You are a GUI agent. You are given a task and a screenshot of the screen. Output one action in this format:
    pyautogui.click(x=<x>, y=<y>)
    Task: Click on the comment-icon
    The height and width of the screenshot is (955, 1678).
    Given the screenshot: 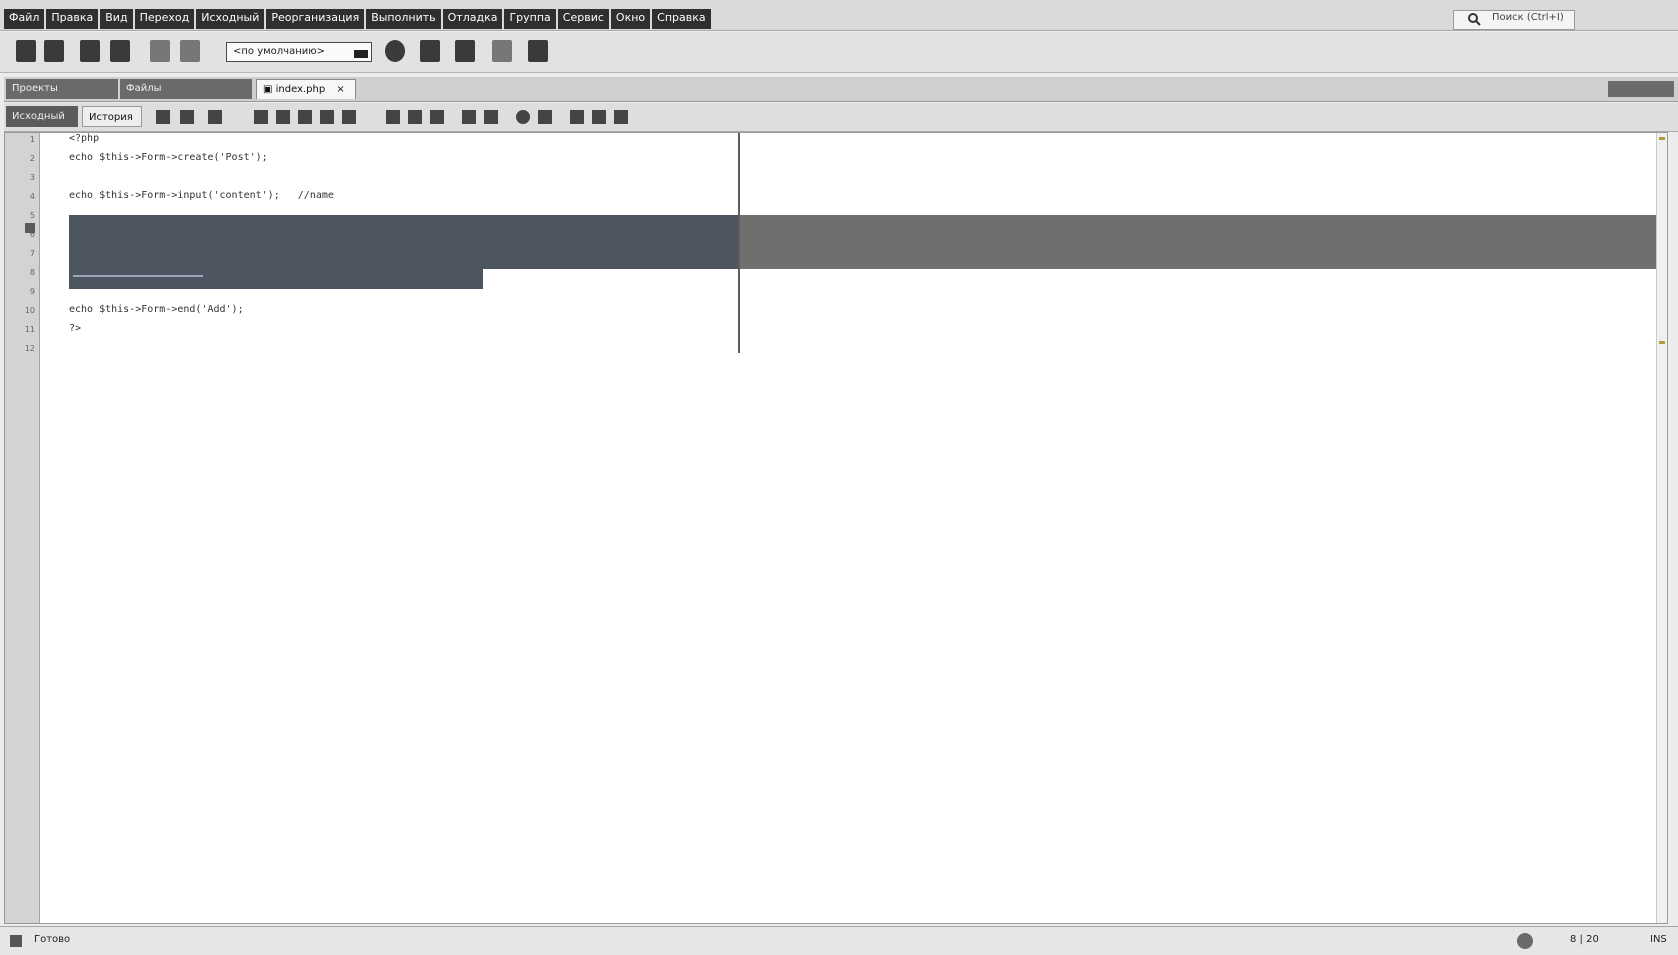 What is the action you would take?
    pyautogui.click(x=577, y=117)
    